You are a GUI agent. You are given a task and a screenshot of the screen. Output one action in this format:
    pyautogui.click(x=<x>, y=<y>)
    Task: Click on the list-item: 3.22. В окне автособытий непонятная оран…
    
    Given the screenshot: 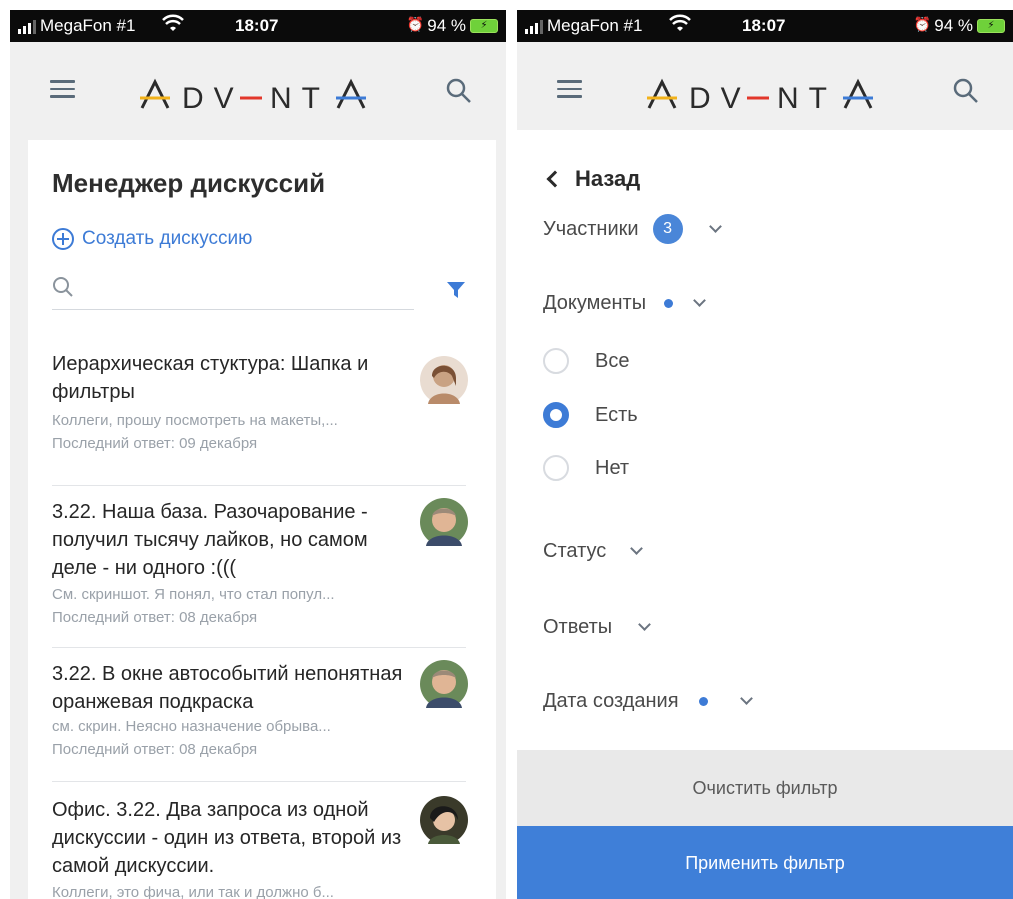 What is the action you would take?
    pyautogui.click(x=260, y=715)
    